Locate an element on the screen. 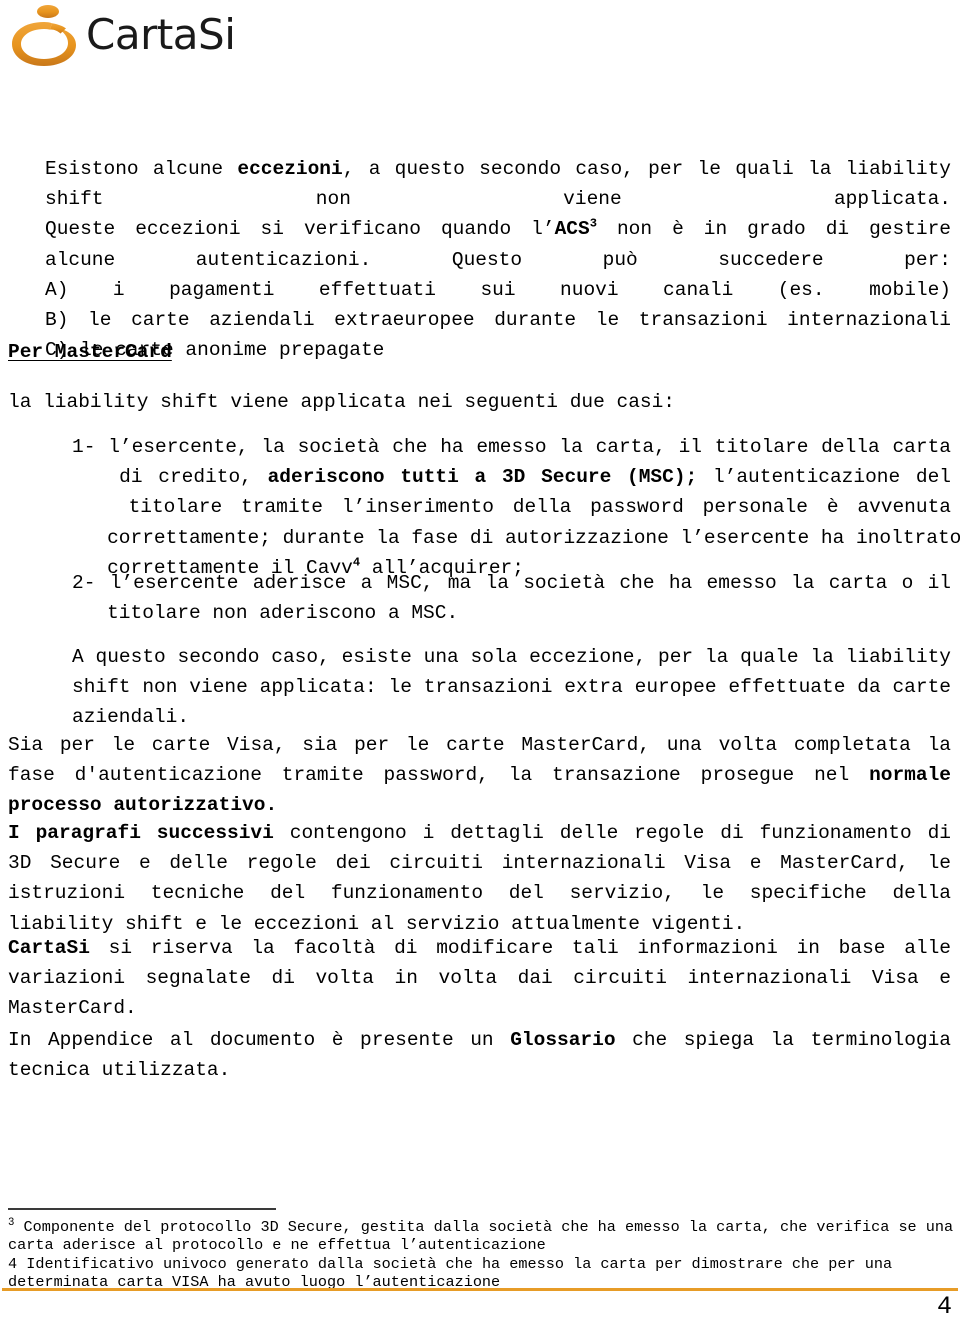 The height and width of the screenshot is (1323, 960). text-line: processo autorizzativo. is located at coordinates (479, 805).